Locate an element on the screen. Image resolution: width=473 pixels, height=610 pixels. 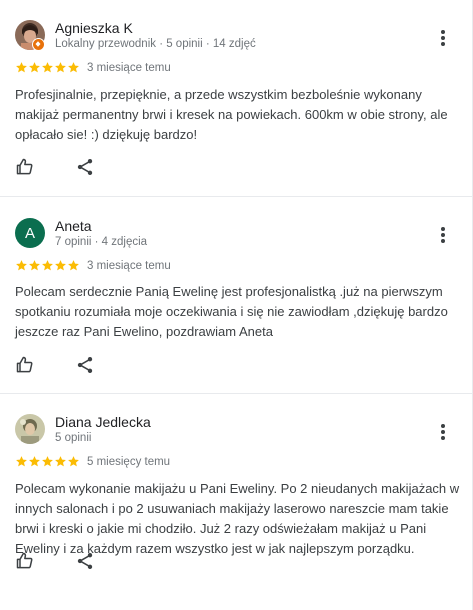
rating-row: 5 miesięcy temu is located at coordinates (92, 461).